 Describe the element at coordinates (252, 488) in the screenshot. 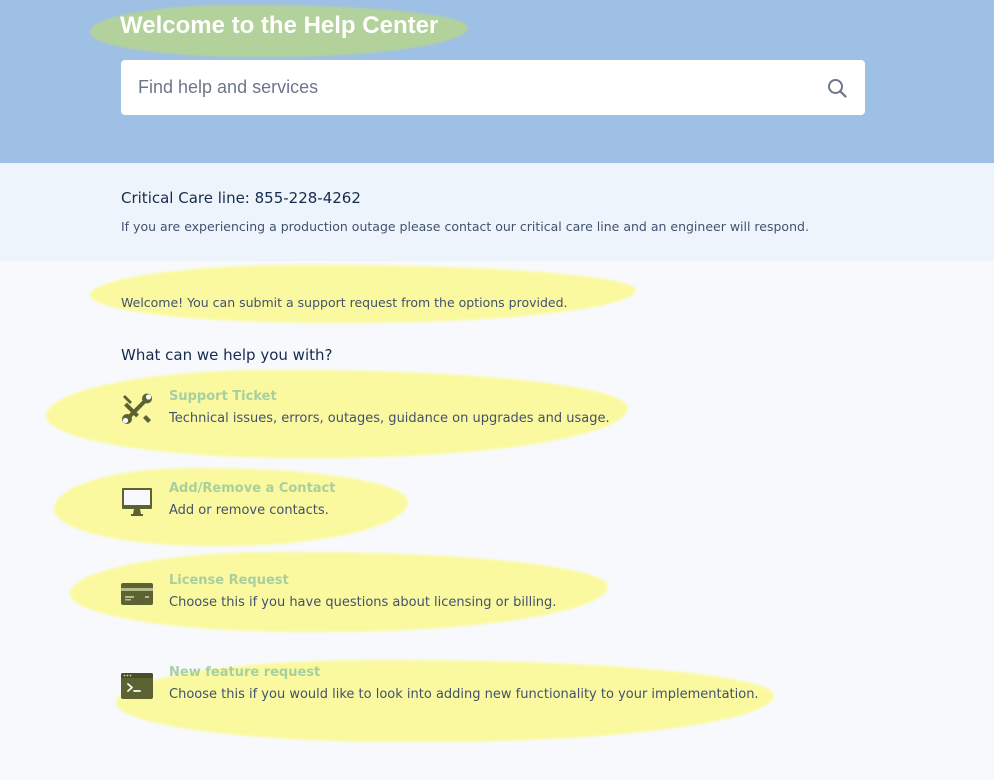

I see `option-title: Add/Remove a Contact` at that location.